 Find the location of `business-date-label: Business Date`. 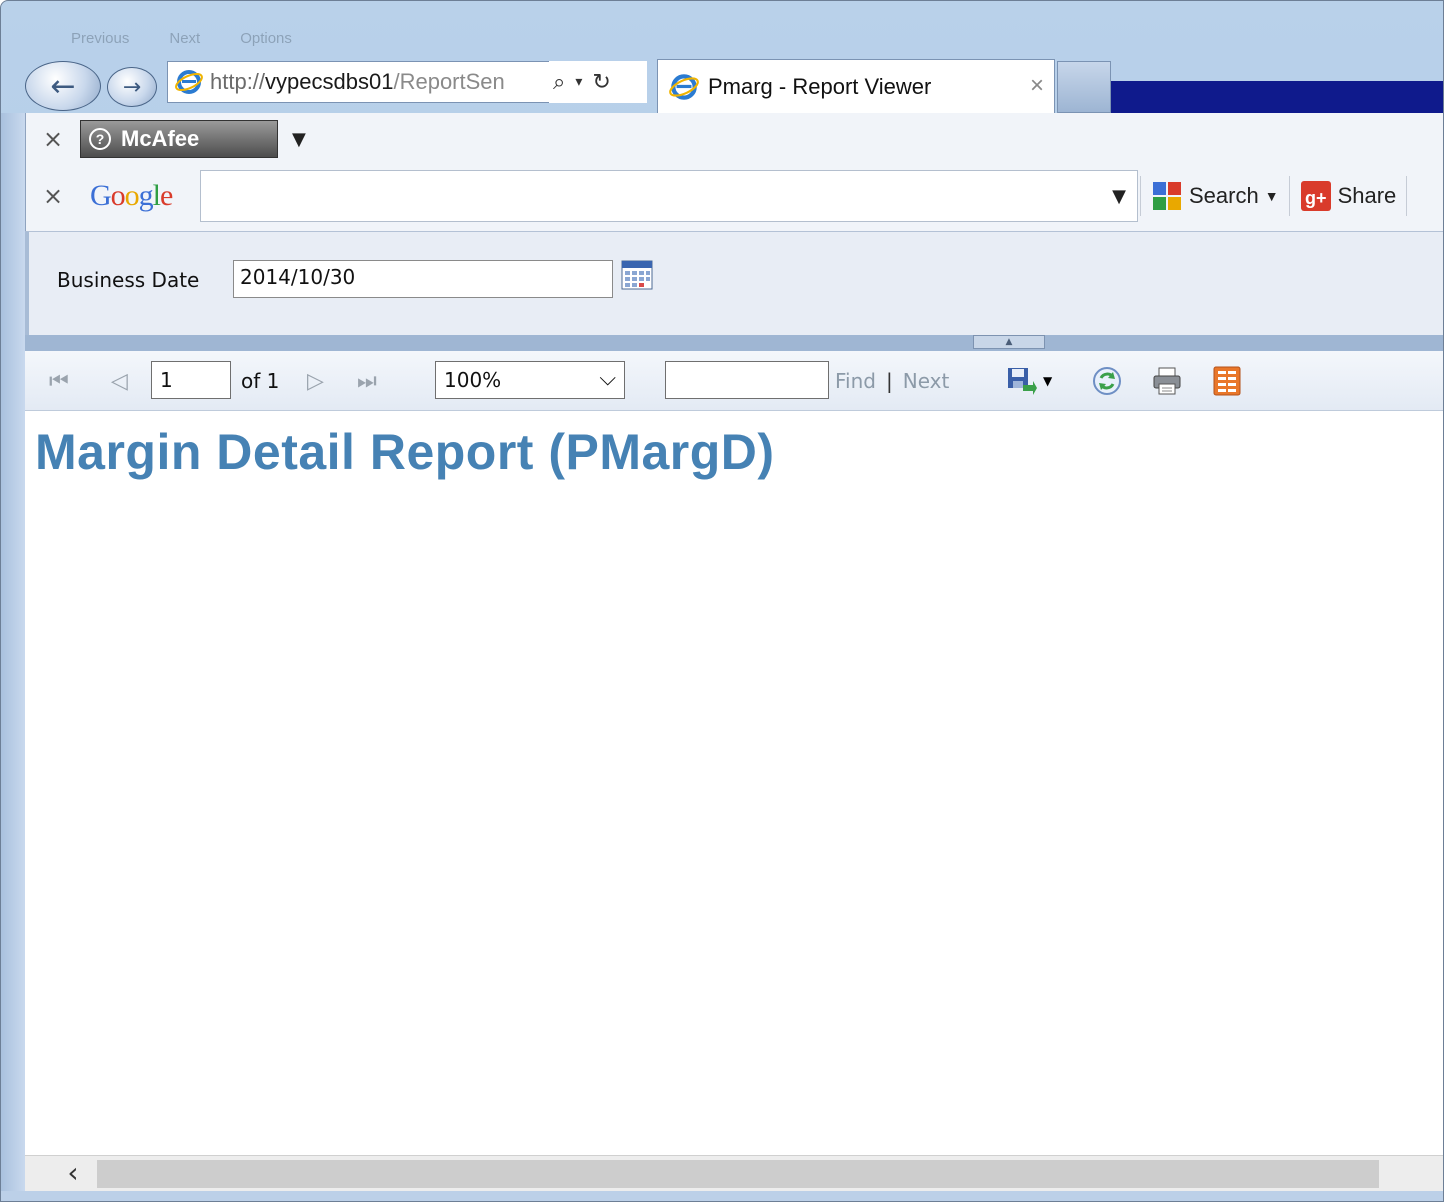

business-date-label: Business Date is located at coordinates (128, 280).